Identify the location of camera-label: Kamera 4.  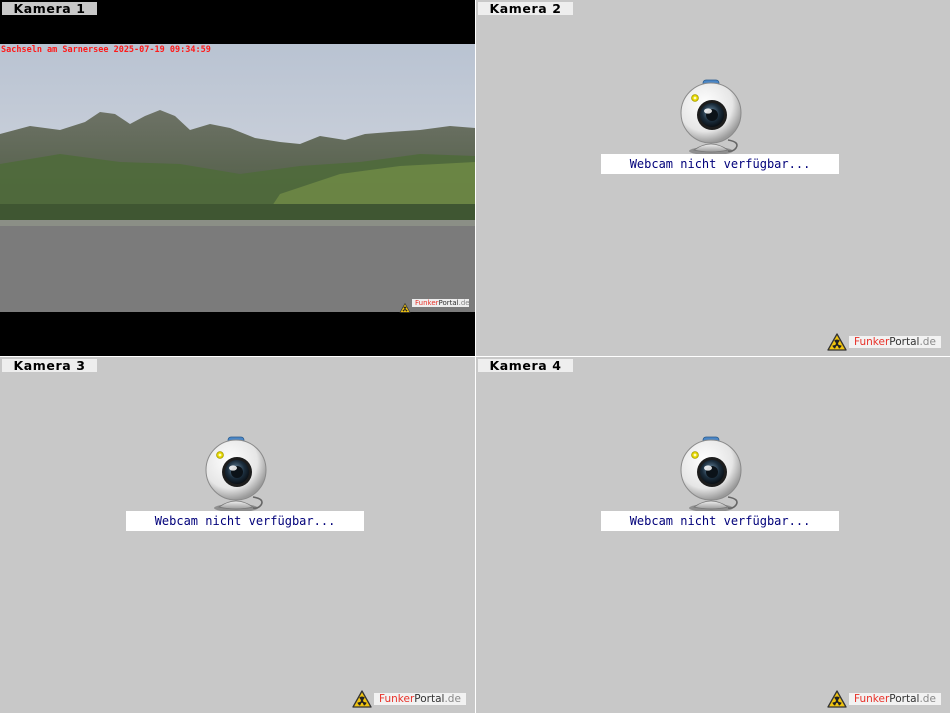
(525, 365).